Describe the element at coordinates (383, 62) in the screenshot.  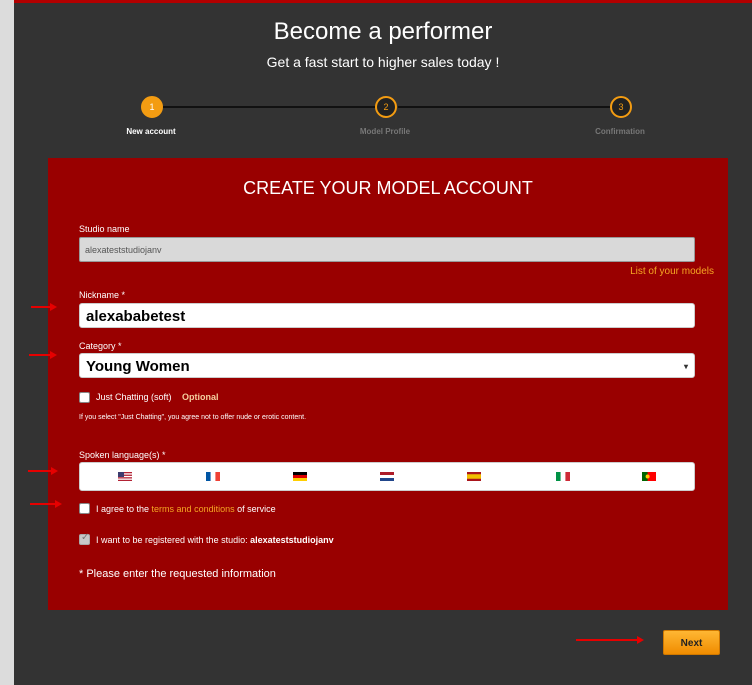
I see `page-subtitle: Get a fast start to higher sales today !` at that location.